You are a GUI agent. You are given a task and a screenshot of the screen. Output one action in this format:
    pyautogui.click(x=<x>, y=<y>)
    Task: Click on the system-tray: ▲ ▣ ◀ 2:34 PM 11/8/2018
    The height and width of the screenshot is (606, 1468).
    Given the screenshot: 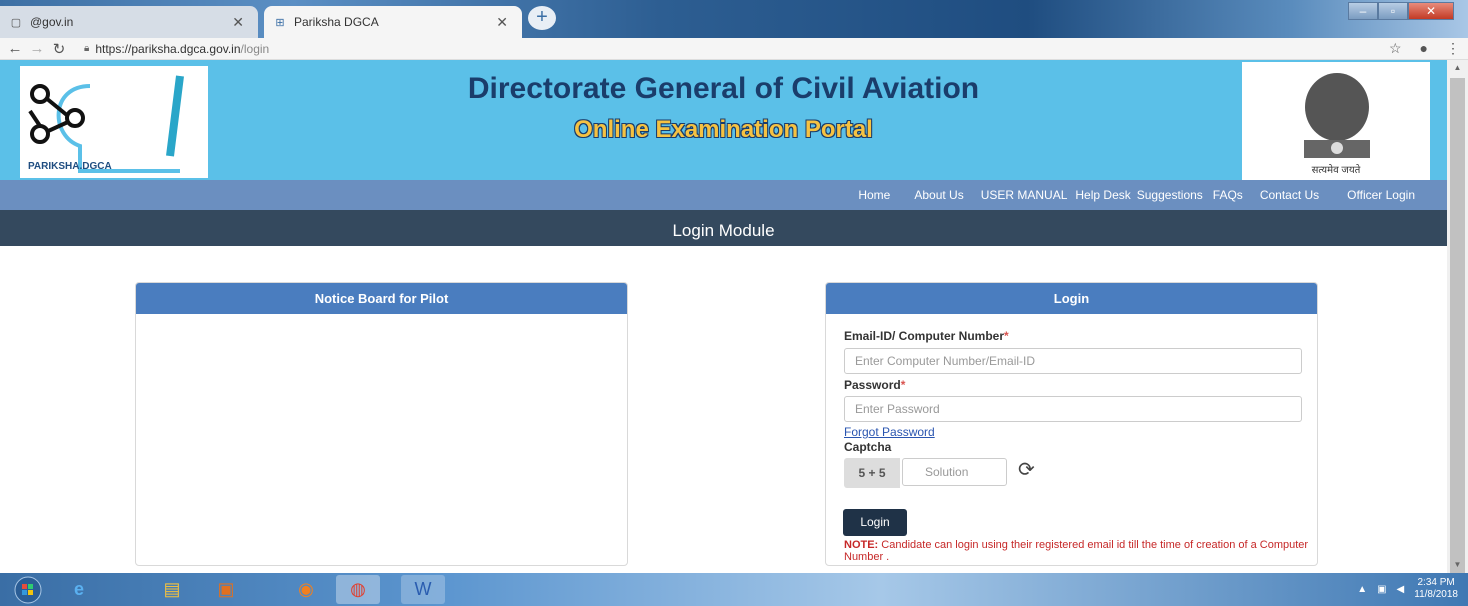 What is the action you would take?
    pyautogui.click(x=1407, y=589)
    